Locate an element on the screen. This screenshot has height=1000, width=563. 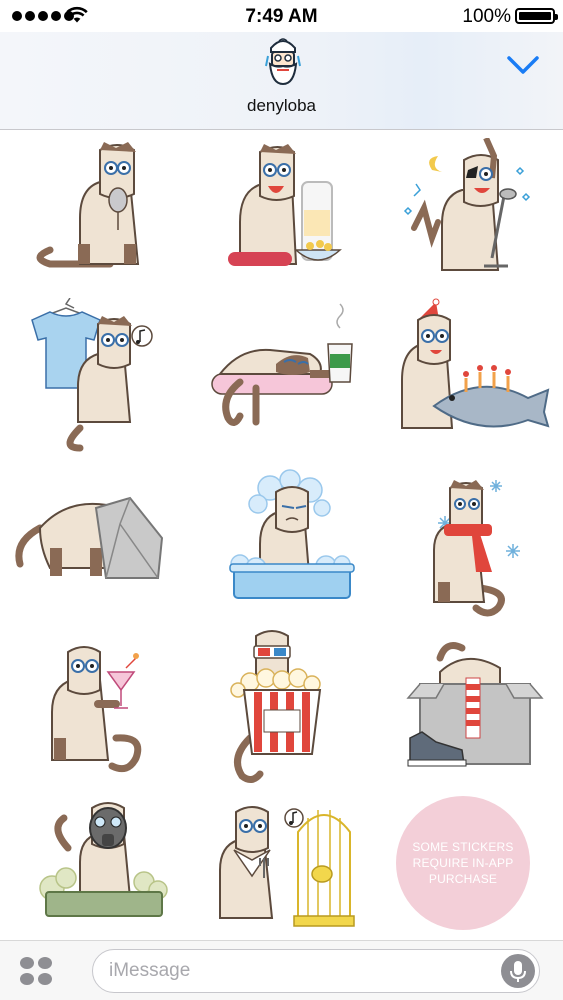
cat-with-sausage-milk-cereal-sticker is located at coordinates (285, 218).